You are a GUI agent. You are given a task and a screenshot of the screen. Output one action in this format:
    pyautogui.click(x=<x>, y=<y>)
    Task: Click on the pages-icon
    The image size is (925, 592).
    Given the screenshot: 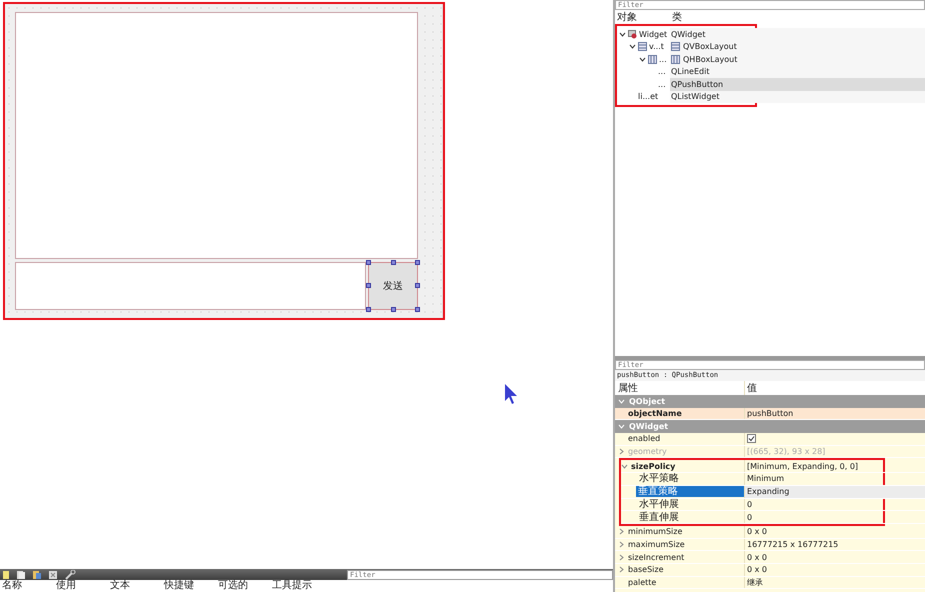 What is the action you would take?
    pyautogui.click(x=21, y=575)
    